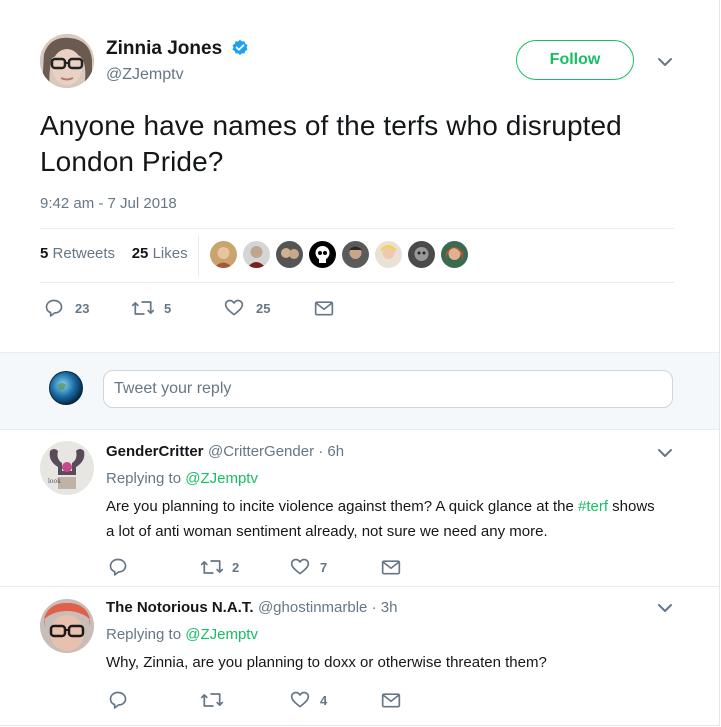  I want to click on reply-header: The Notorious N.A.T. @ghostinmarble · 3h, so click(251, 608).